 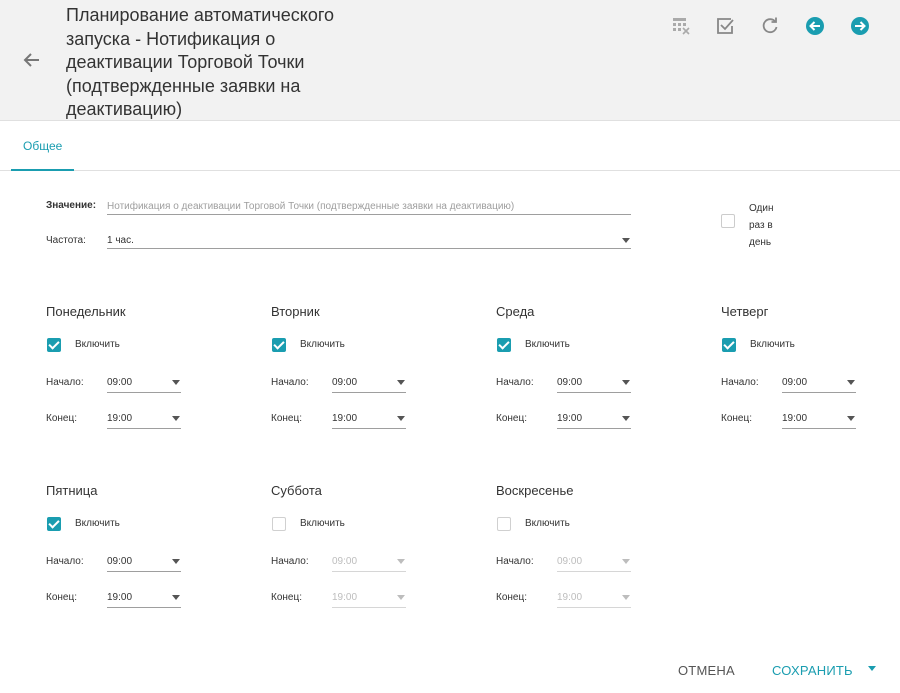 I want to click on day-title: Понедельник, so click(x=86, y=311).